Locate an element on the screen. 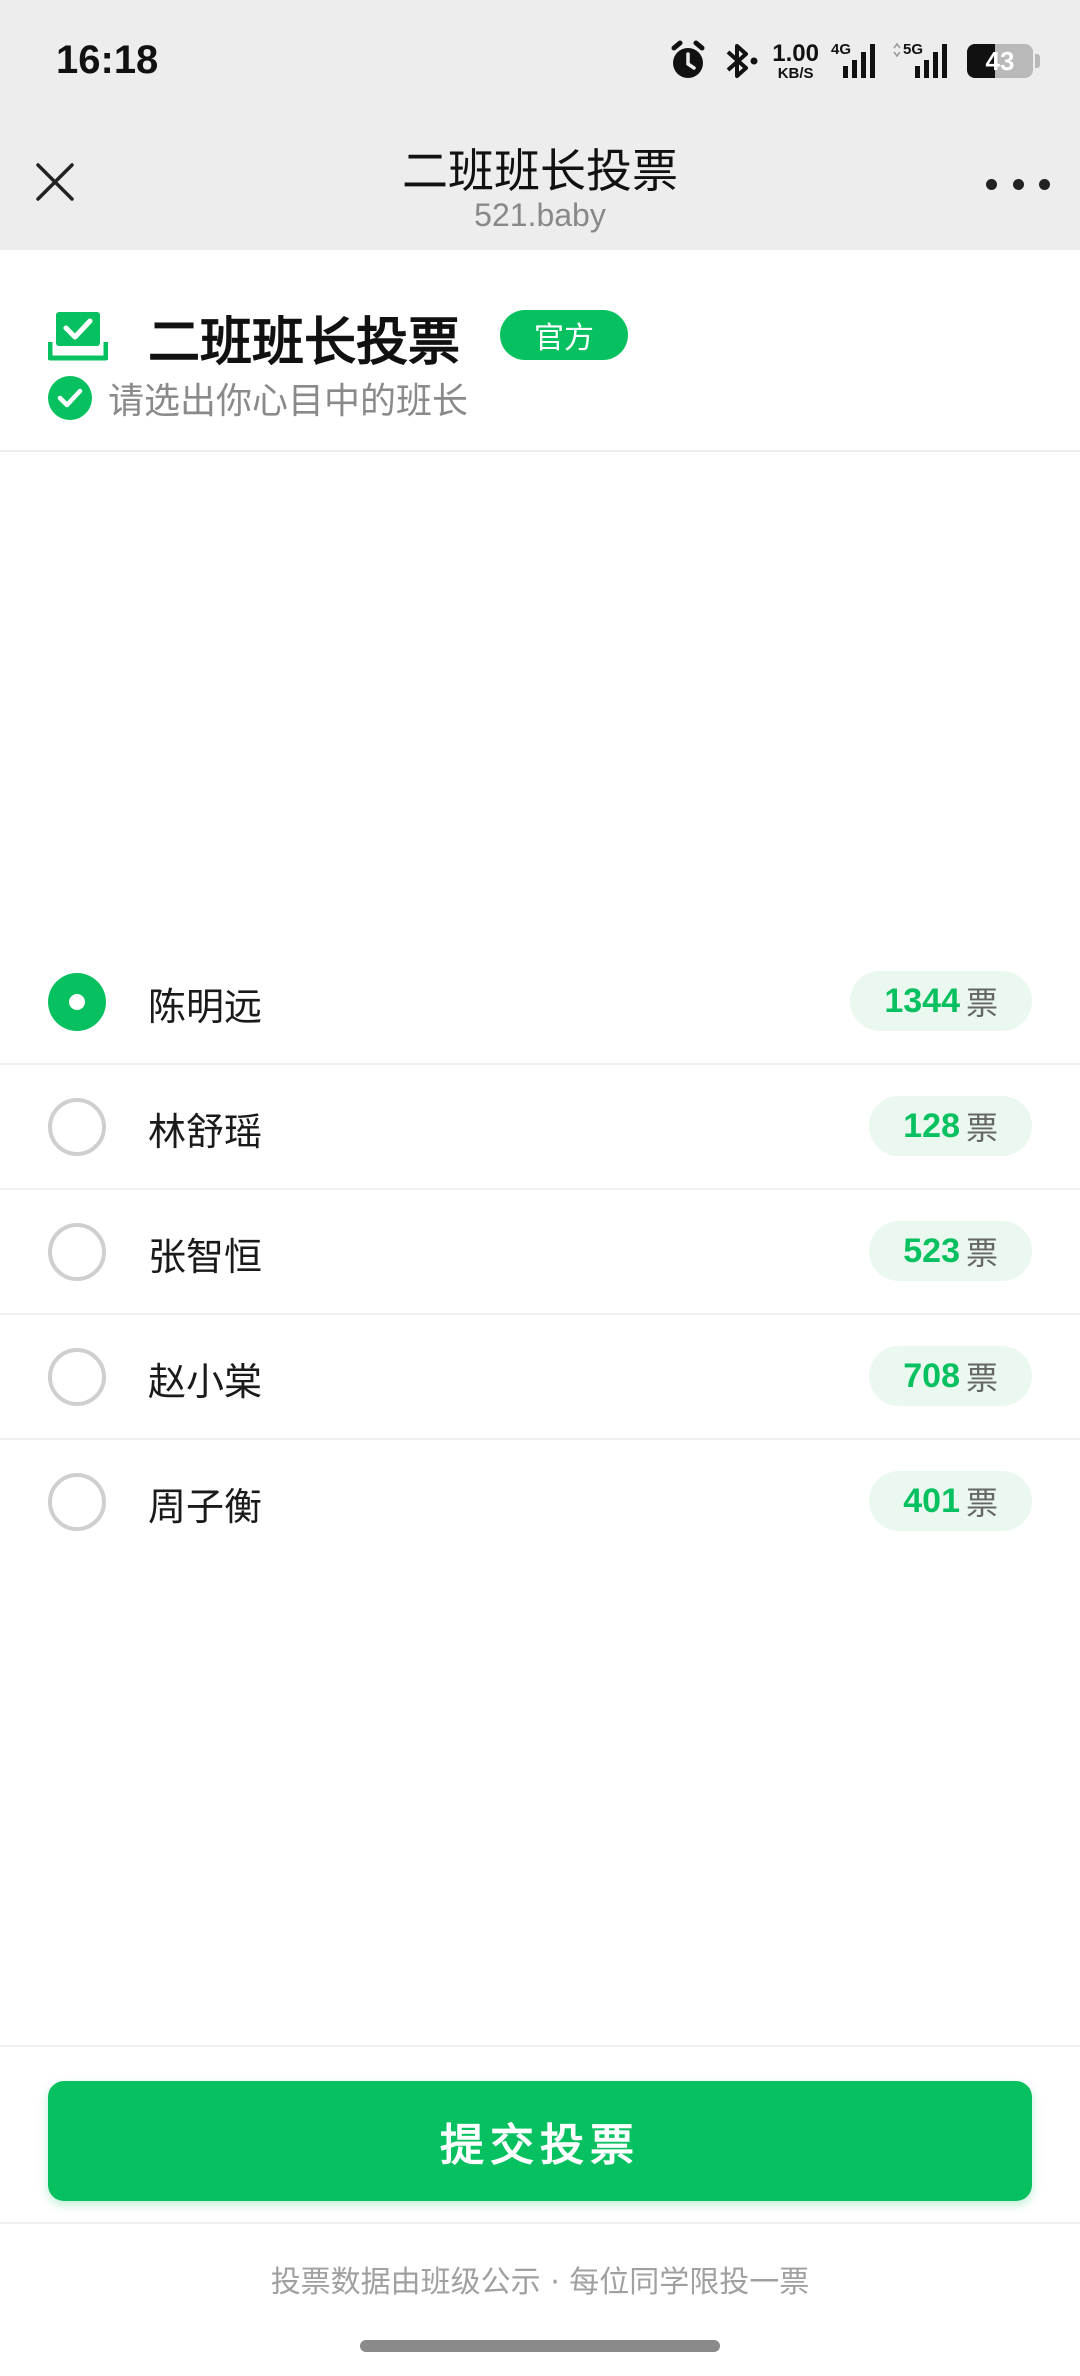  candidate-row: 张智恒 523 票 is located at coordinates (540, 1252).